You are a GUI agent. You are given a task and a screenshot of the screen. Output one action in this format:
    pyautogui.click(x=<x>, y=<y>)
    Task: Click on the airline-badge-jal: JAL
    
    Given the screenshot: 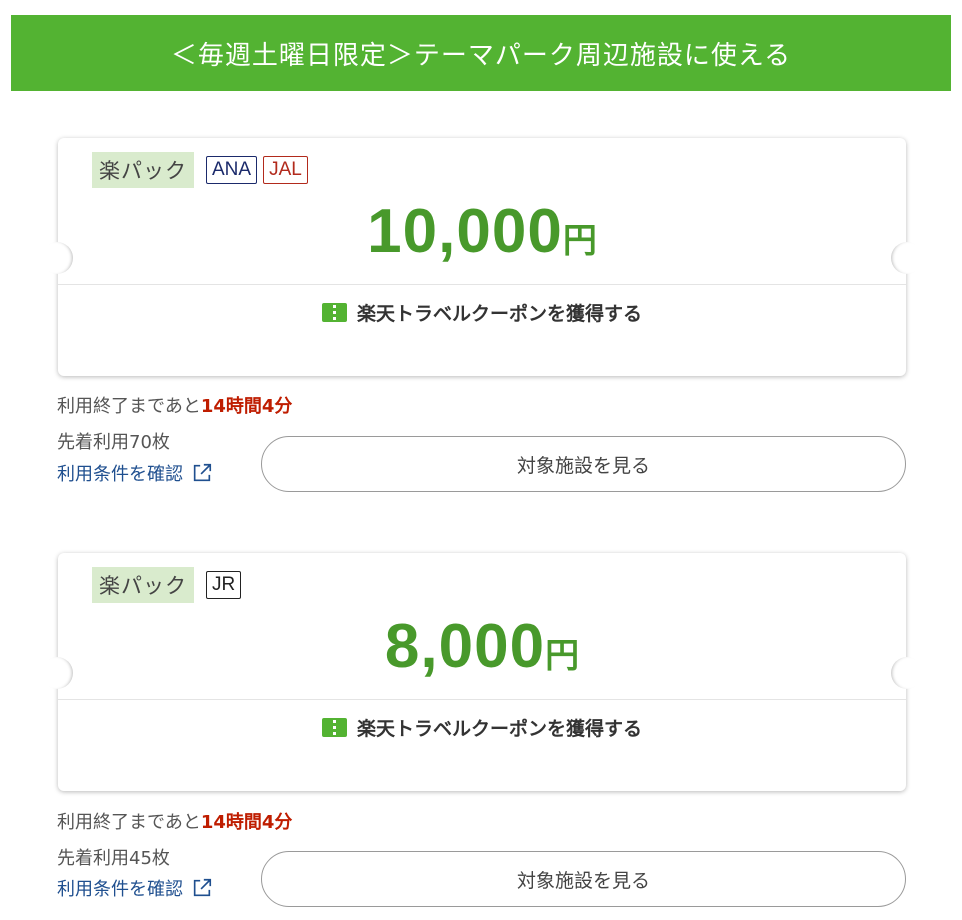 What is the action you would take?
    pyautogui.click(x=285, y=170)
    